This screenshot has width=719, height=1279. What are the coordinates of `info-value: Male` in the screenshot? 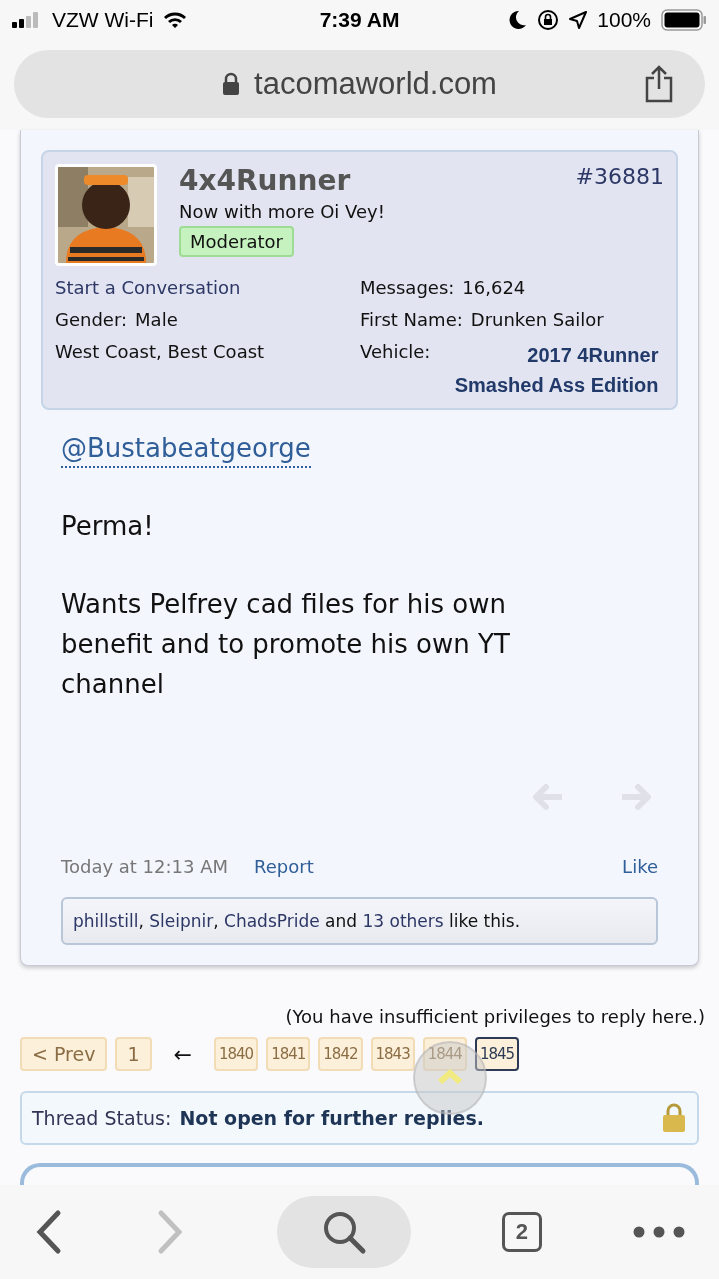 It's located at (156, 320).